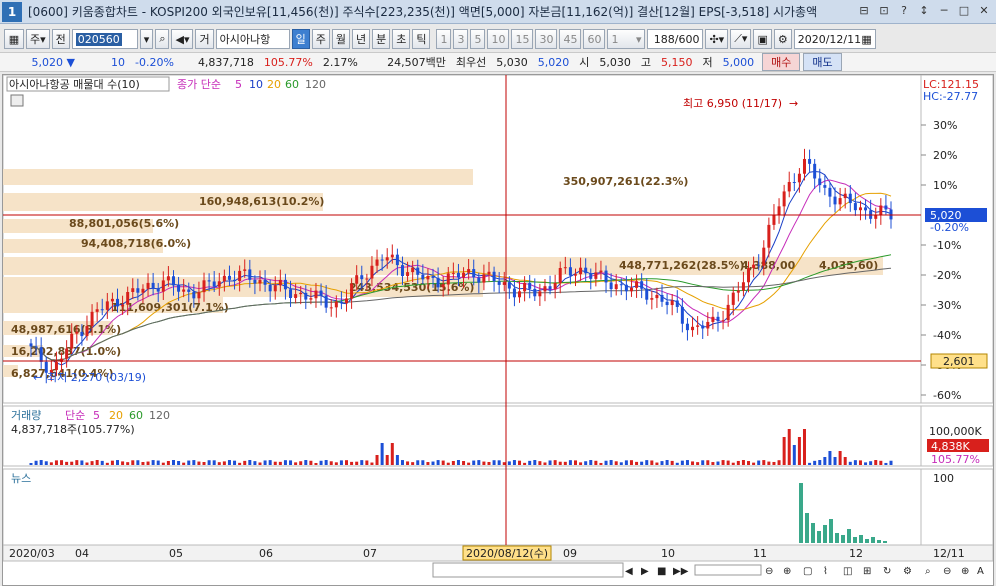  What do you see at coordinates (947, 571) in the screenshot?
I see `minus-icon: ⊖` at bounding box center [947, 571].